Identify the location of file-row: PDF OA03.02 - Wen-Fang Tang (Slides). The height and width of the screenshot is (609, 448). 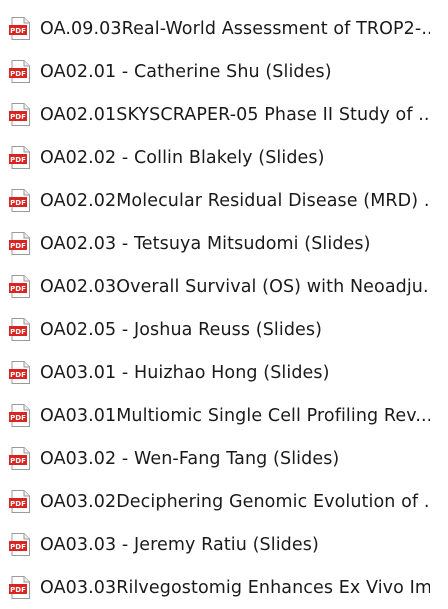
(224, 458).